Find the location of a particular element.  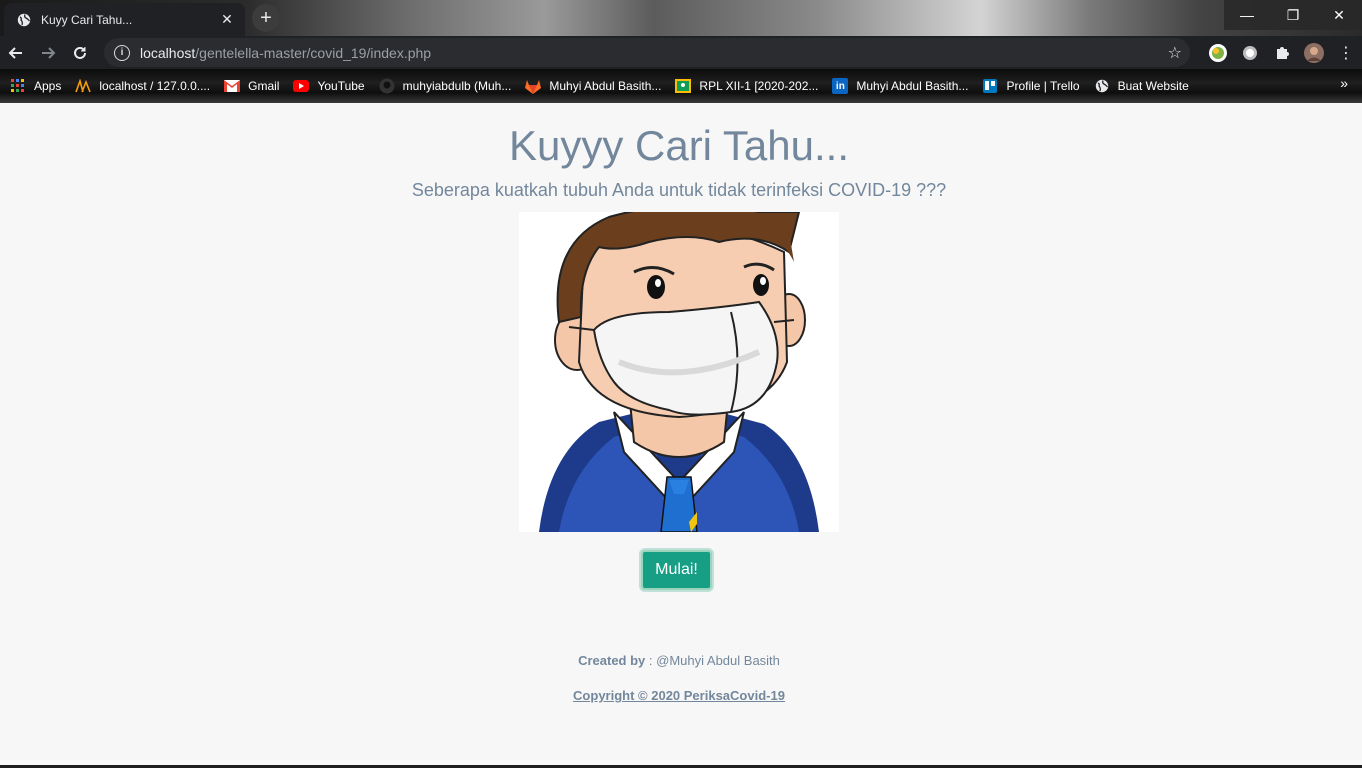

extensions-puzzle-icon is located at coordinates (1282, 53).